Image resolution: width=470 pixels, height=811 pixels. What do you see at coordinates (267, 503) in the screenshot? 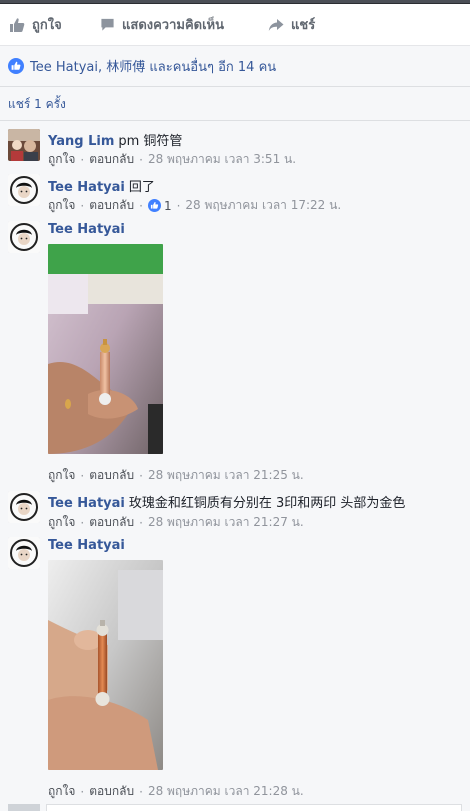
I see `comment-text: 玫瑰金和红铜质有分别在 3印和两印 头部为金色` at bounding box center [267, 503].